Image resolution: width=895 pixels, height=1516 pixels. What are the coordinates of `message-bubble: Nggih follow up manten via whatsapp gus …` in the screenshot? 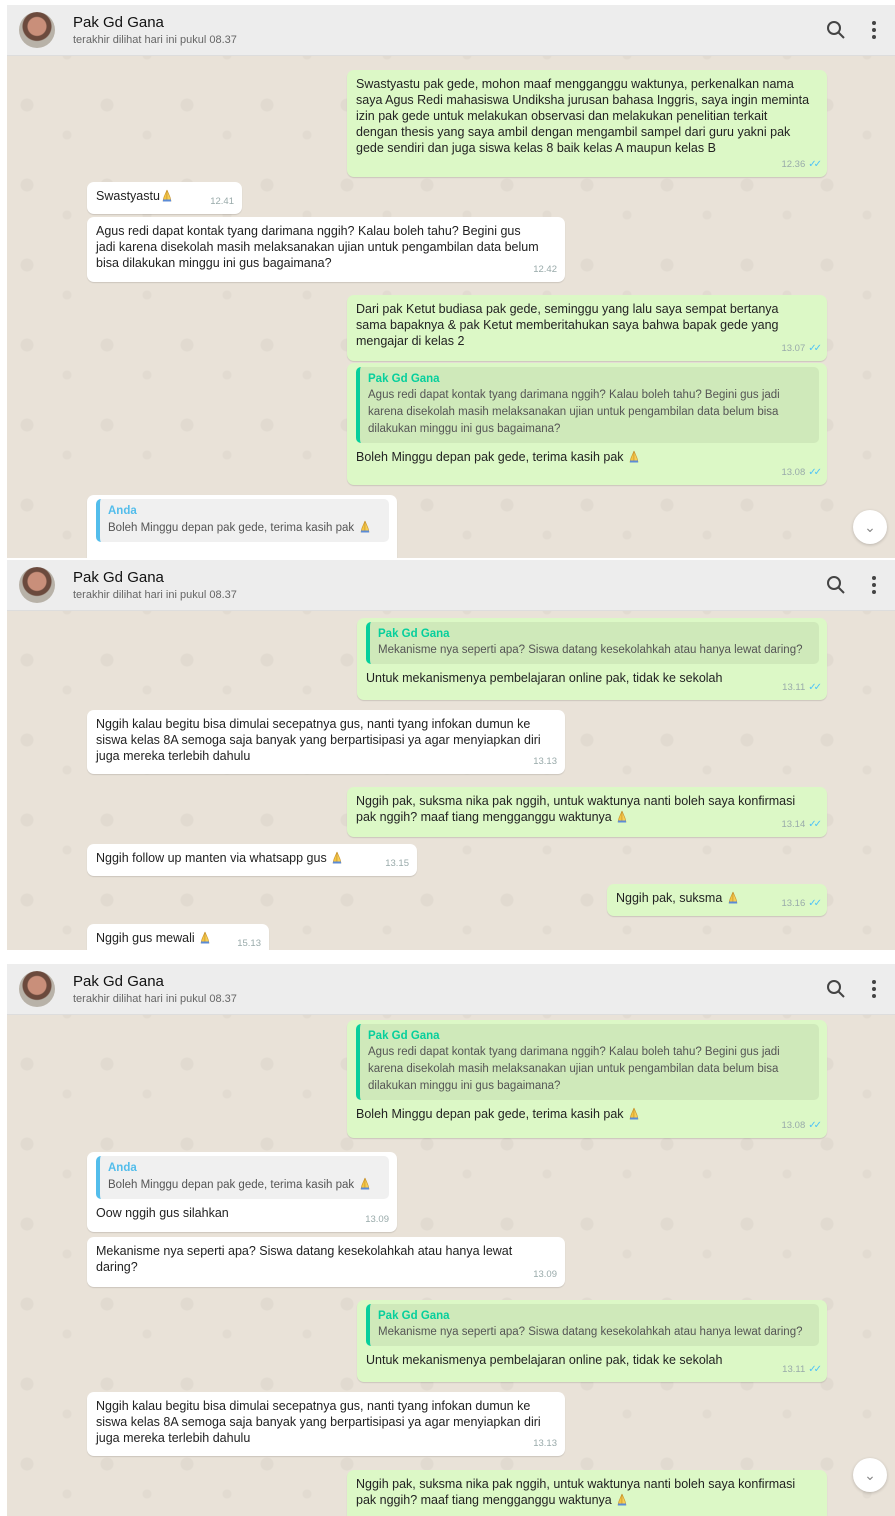 It's located at (252, 860).